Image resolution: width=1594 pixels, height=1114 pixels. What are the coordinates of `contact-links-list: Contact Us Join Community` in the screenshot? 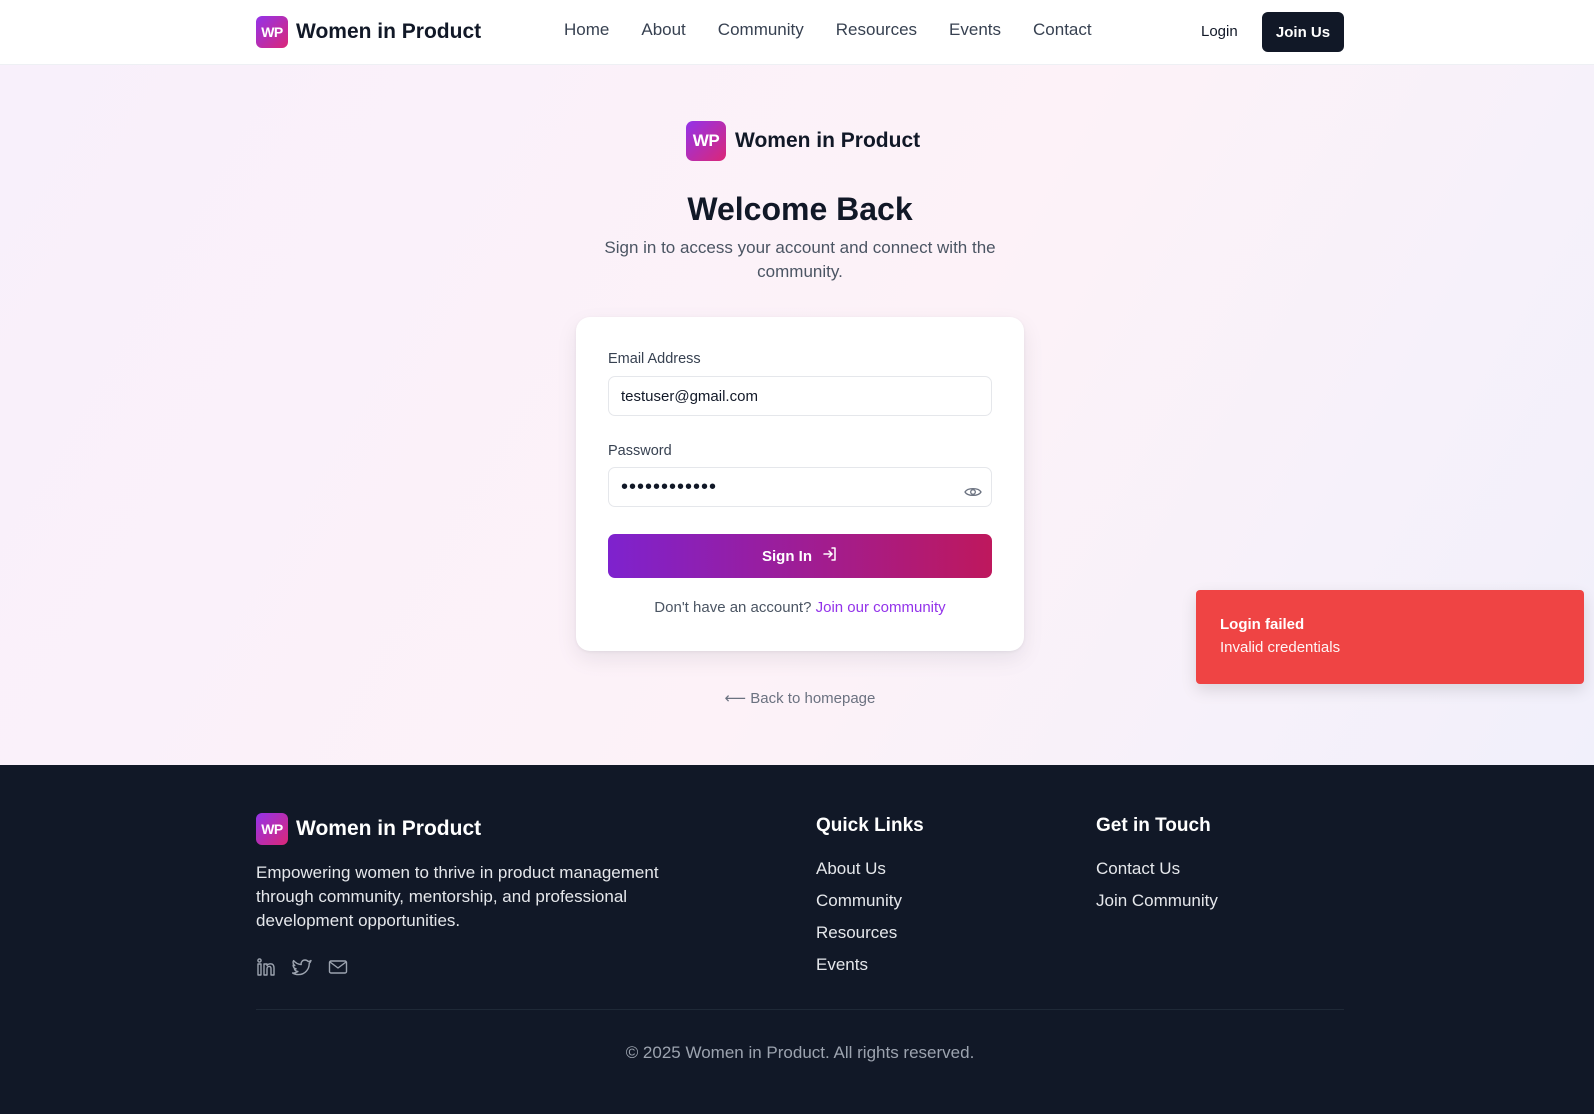 It's located at (1157, 891).